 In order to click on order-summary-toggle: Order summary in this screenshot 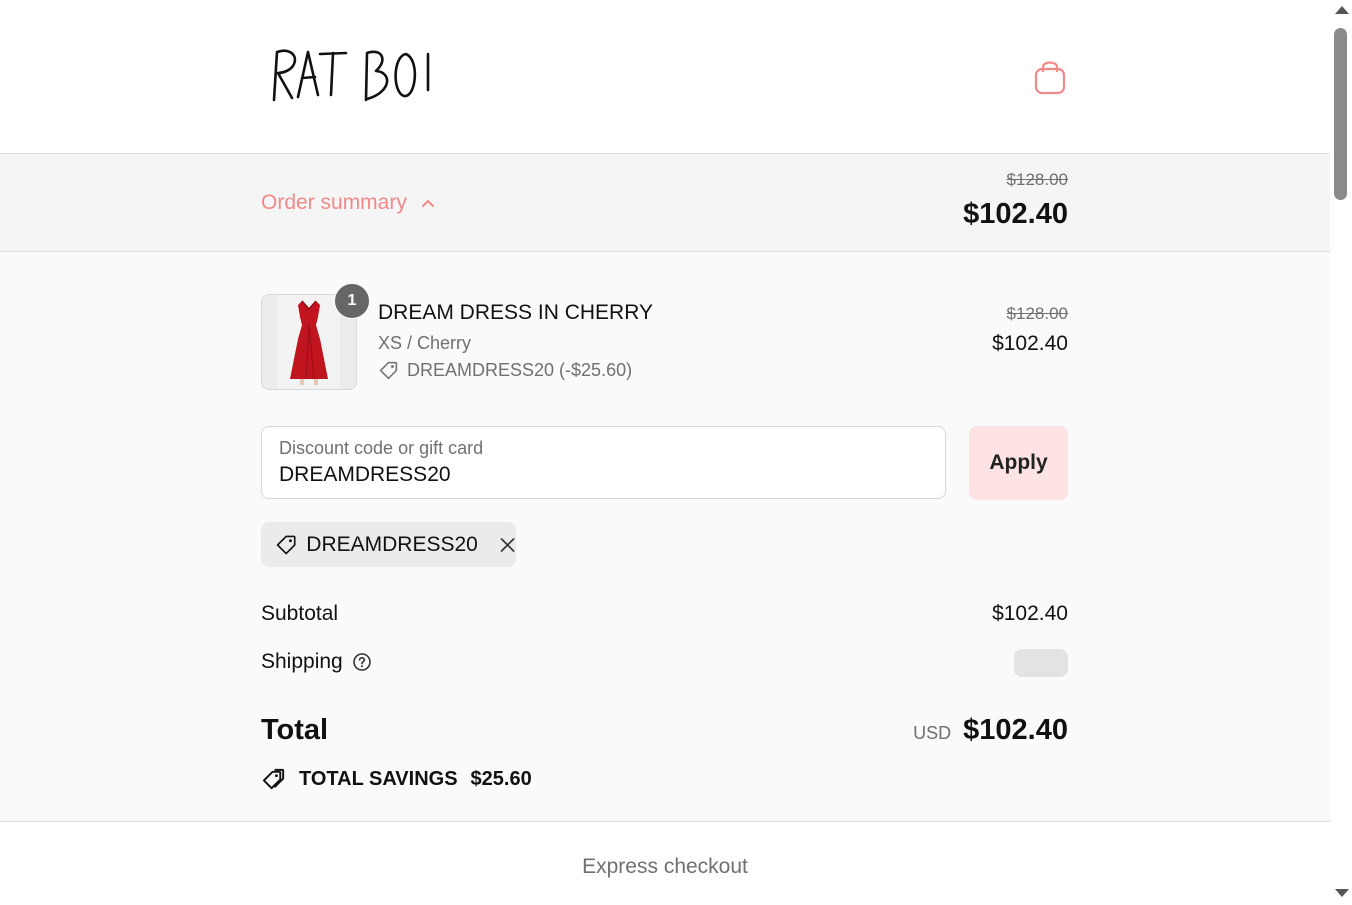, I will do `click(348, 203)`.